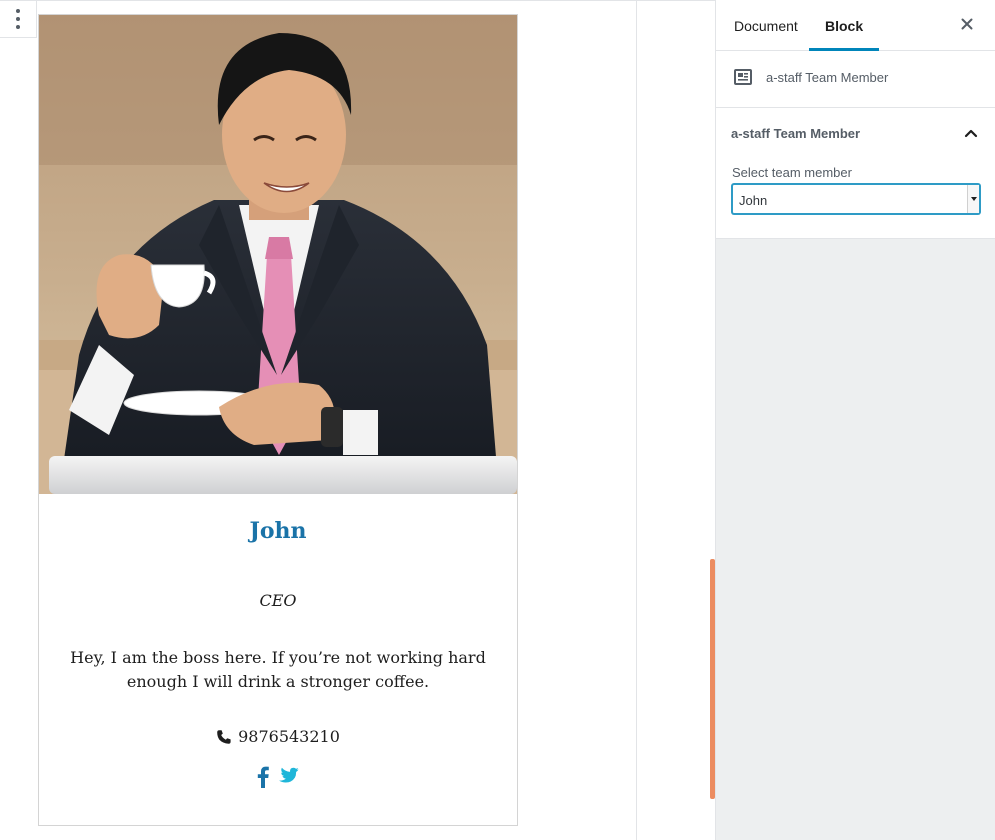 The width and height of the screenshot is (995, 840). What do you see at coordinates (973, 199) in the screenshot?
I see `chevron-down-icon` at bounding box center [973, 199].